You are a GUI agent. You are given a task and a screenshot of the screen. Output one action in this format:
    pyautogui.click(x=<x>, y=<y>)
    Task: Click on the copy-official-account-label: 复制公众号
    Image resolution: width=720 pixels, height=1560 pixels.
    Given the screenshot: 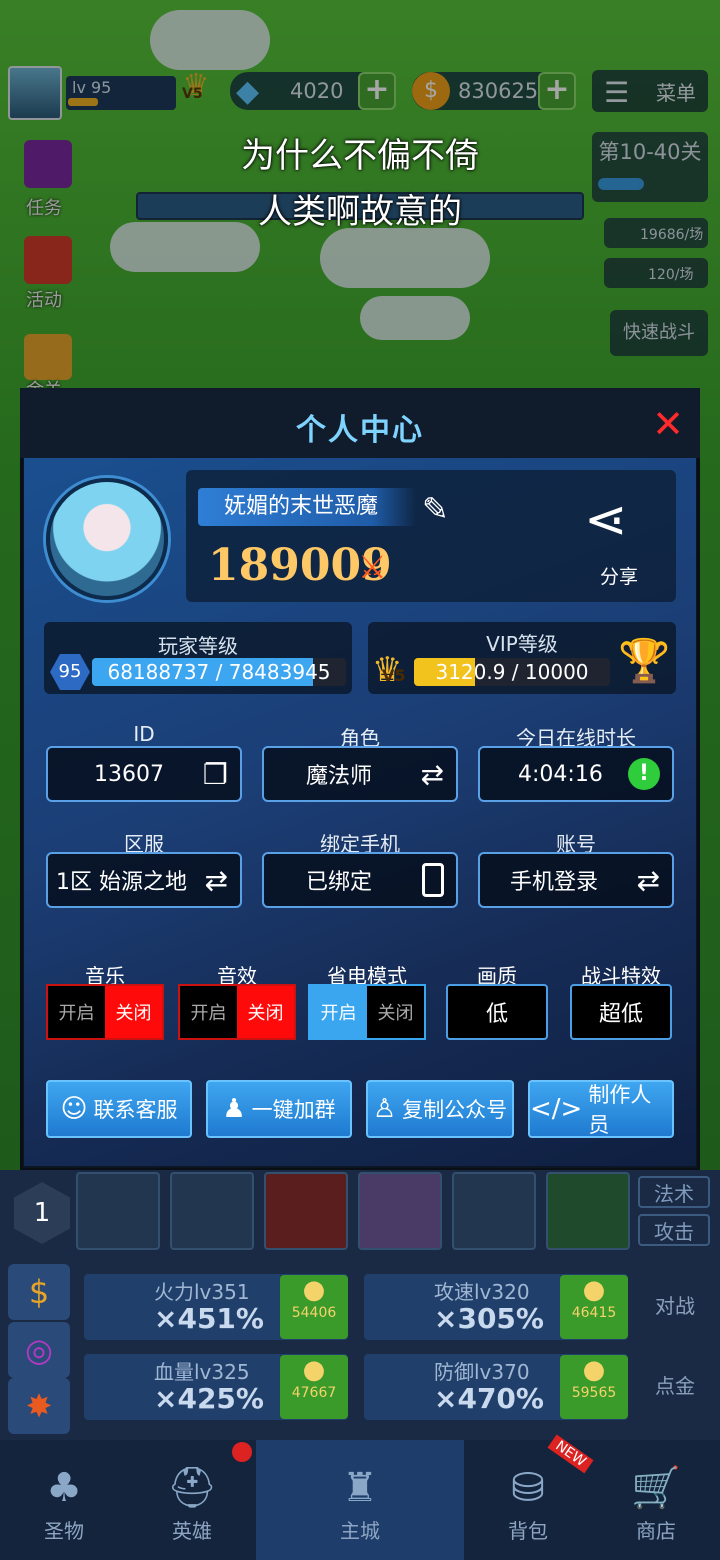 What is the action you would take?
    pyautogui.click(x=455, y=1110)
    